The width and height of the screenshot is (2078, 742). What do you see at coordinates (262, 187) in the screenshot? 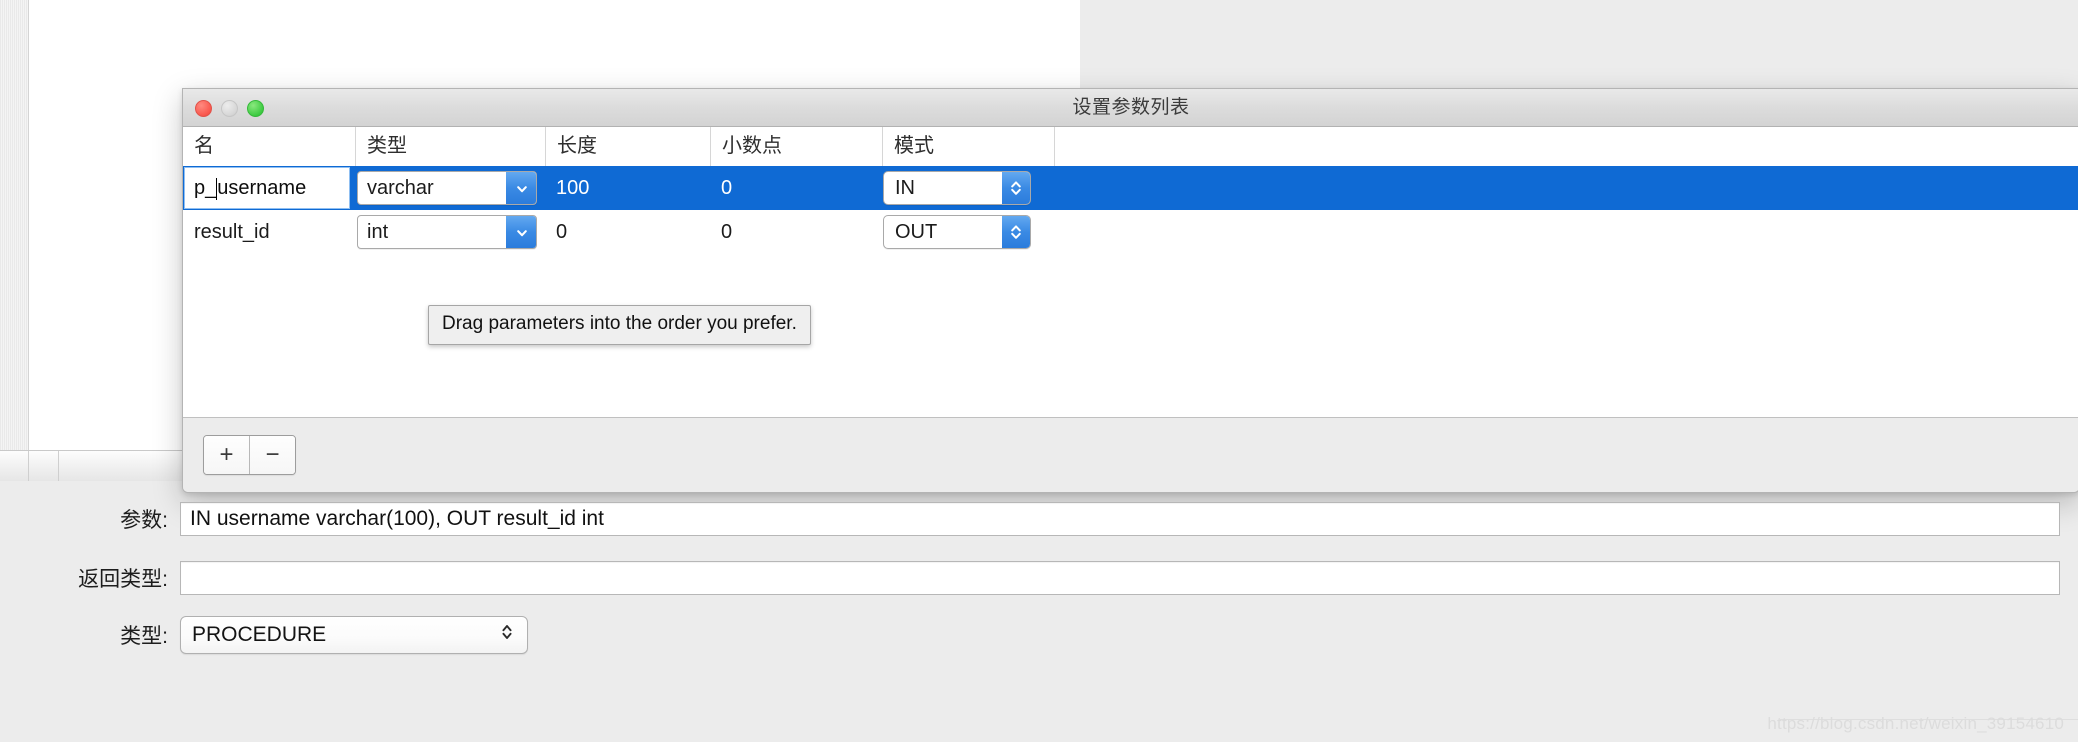
I see `param-name-value-suffix: username` at bounding box center [262, 187].